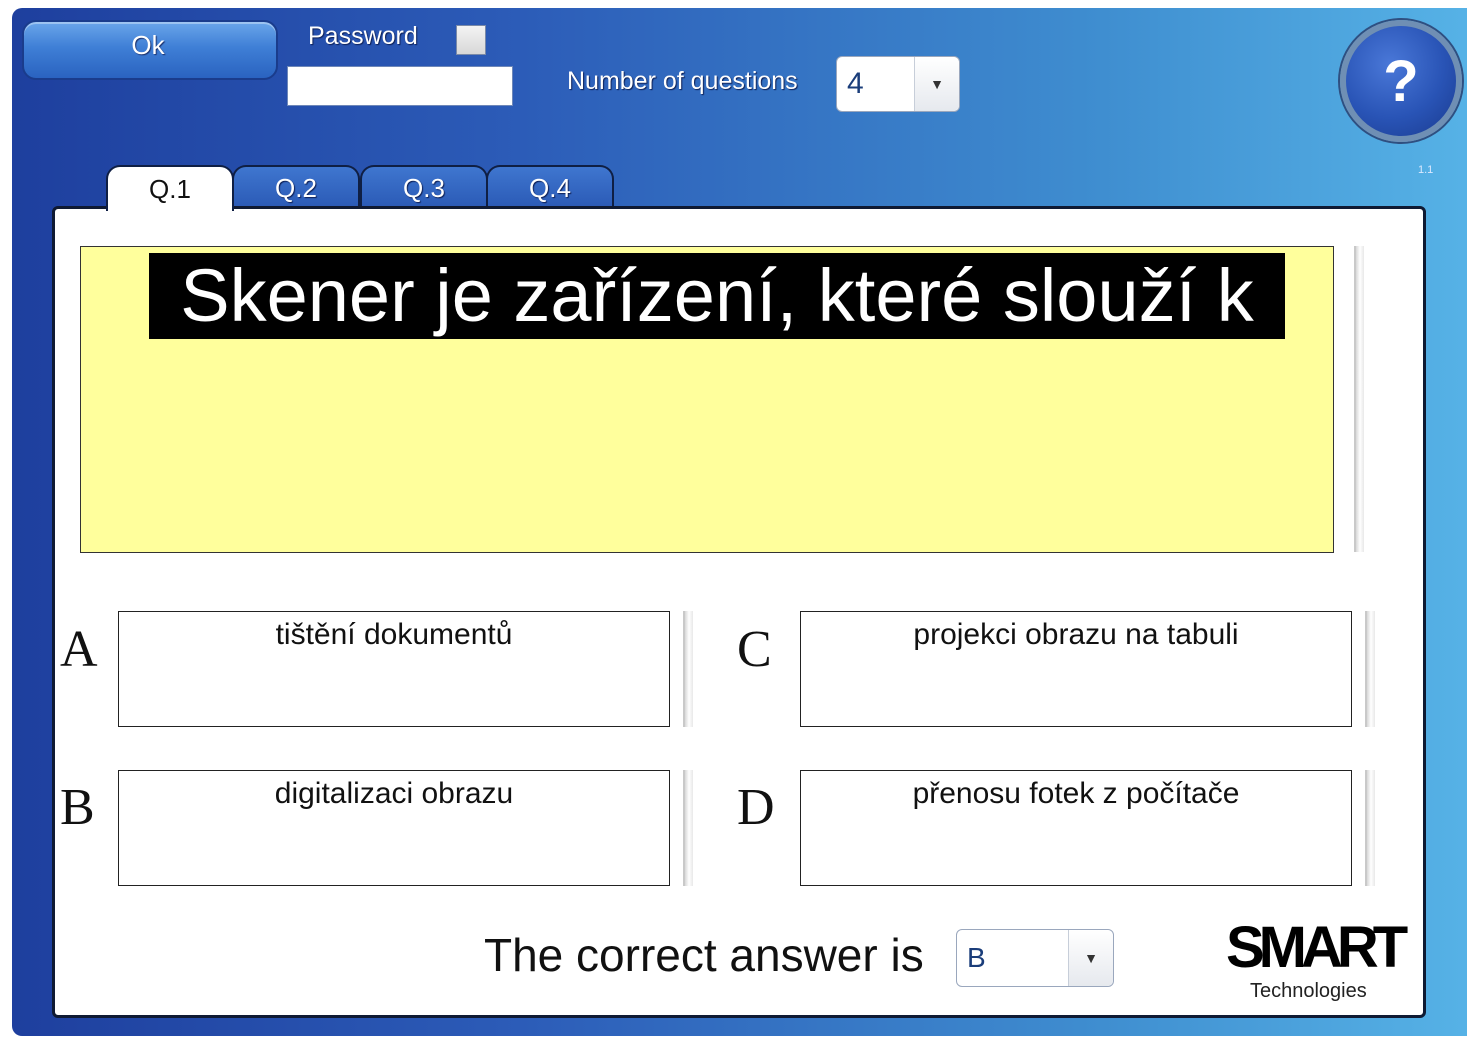 This screenshot has width=1467, height=1039. Describe the element at coordinates (682, 81) in the screenshot. I see `number-of-questions-label: Number of questions` at that location.